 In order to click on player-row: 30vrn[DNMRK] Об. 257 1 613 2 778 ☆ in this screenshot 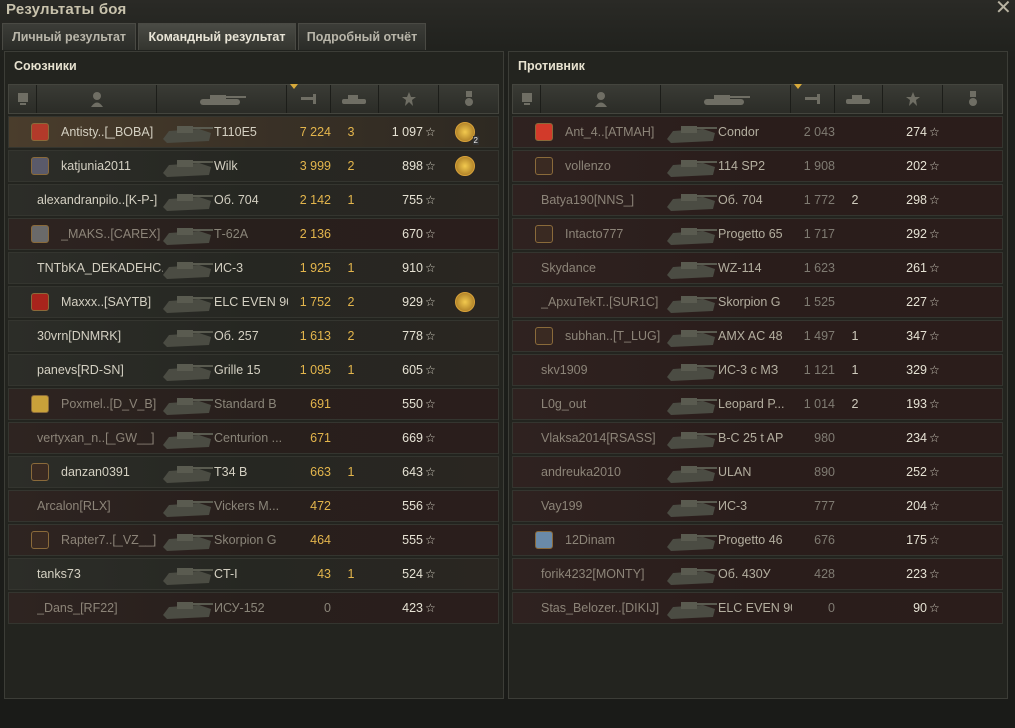, I will do `click(253, 336)`.